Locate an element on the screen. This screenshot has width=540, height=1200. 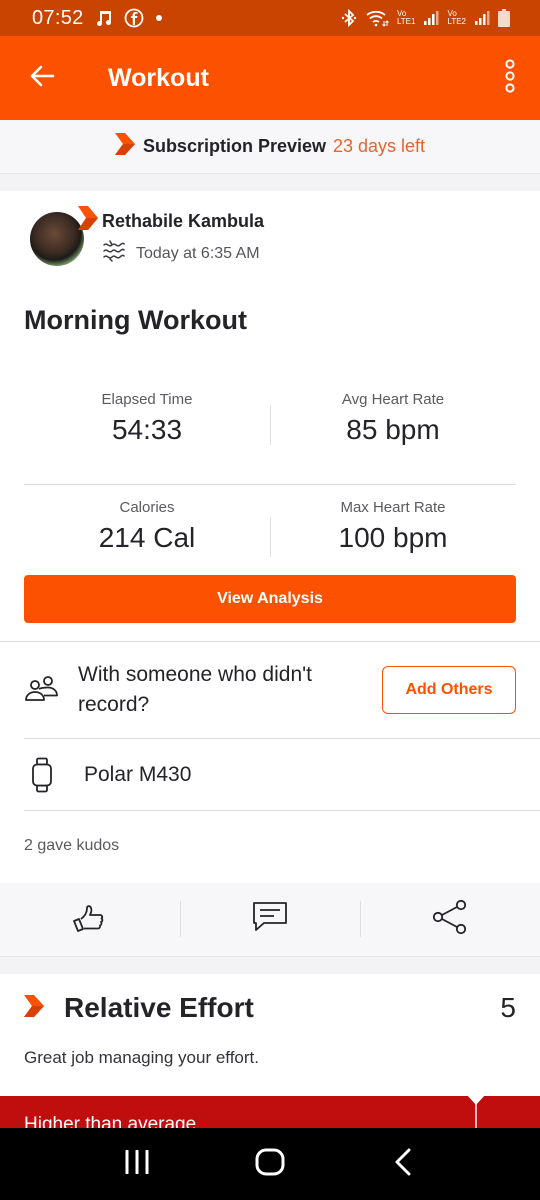
subscription-preview-banner: Subscription Preview 23 days left is located at coordinates (270, 147).